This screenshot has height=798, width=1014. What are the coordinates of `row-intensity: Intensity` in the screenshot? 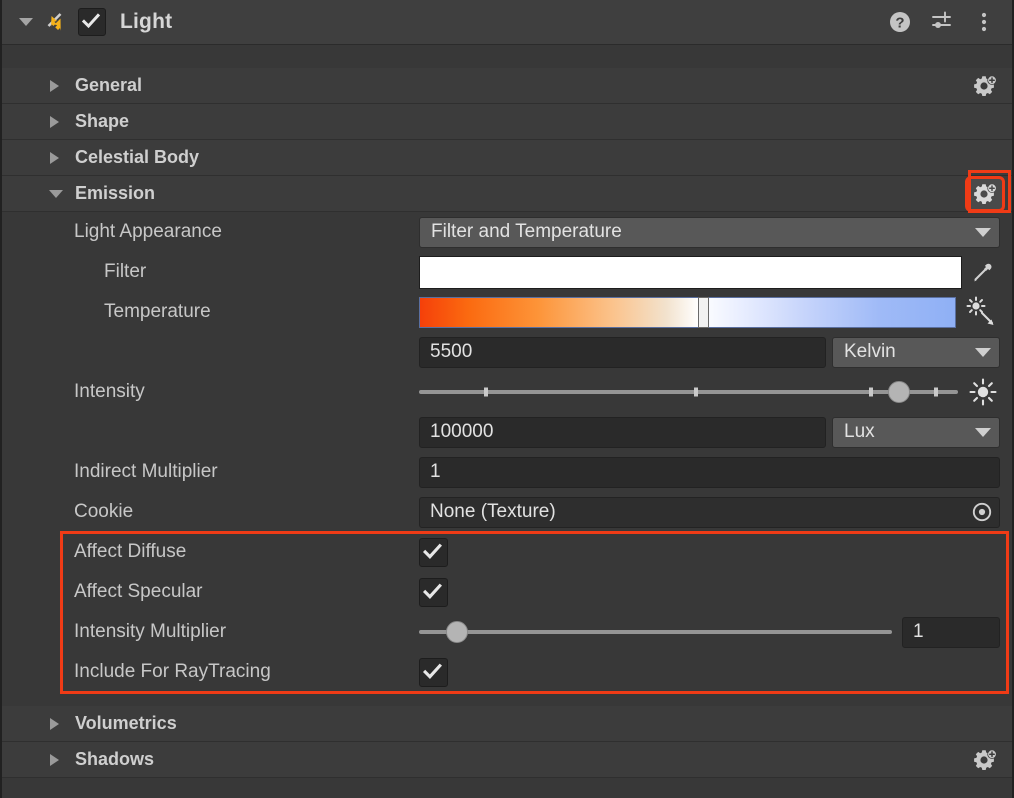 It's located at (507, 392).